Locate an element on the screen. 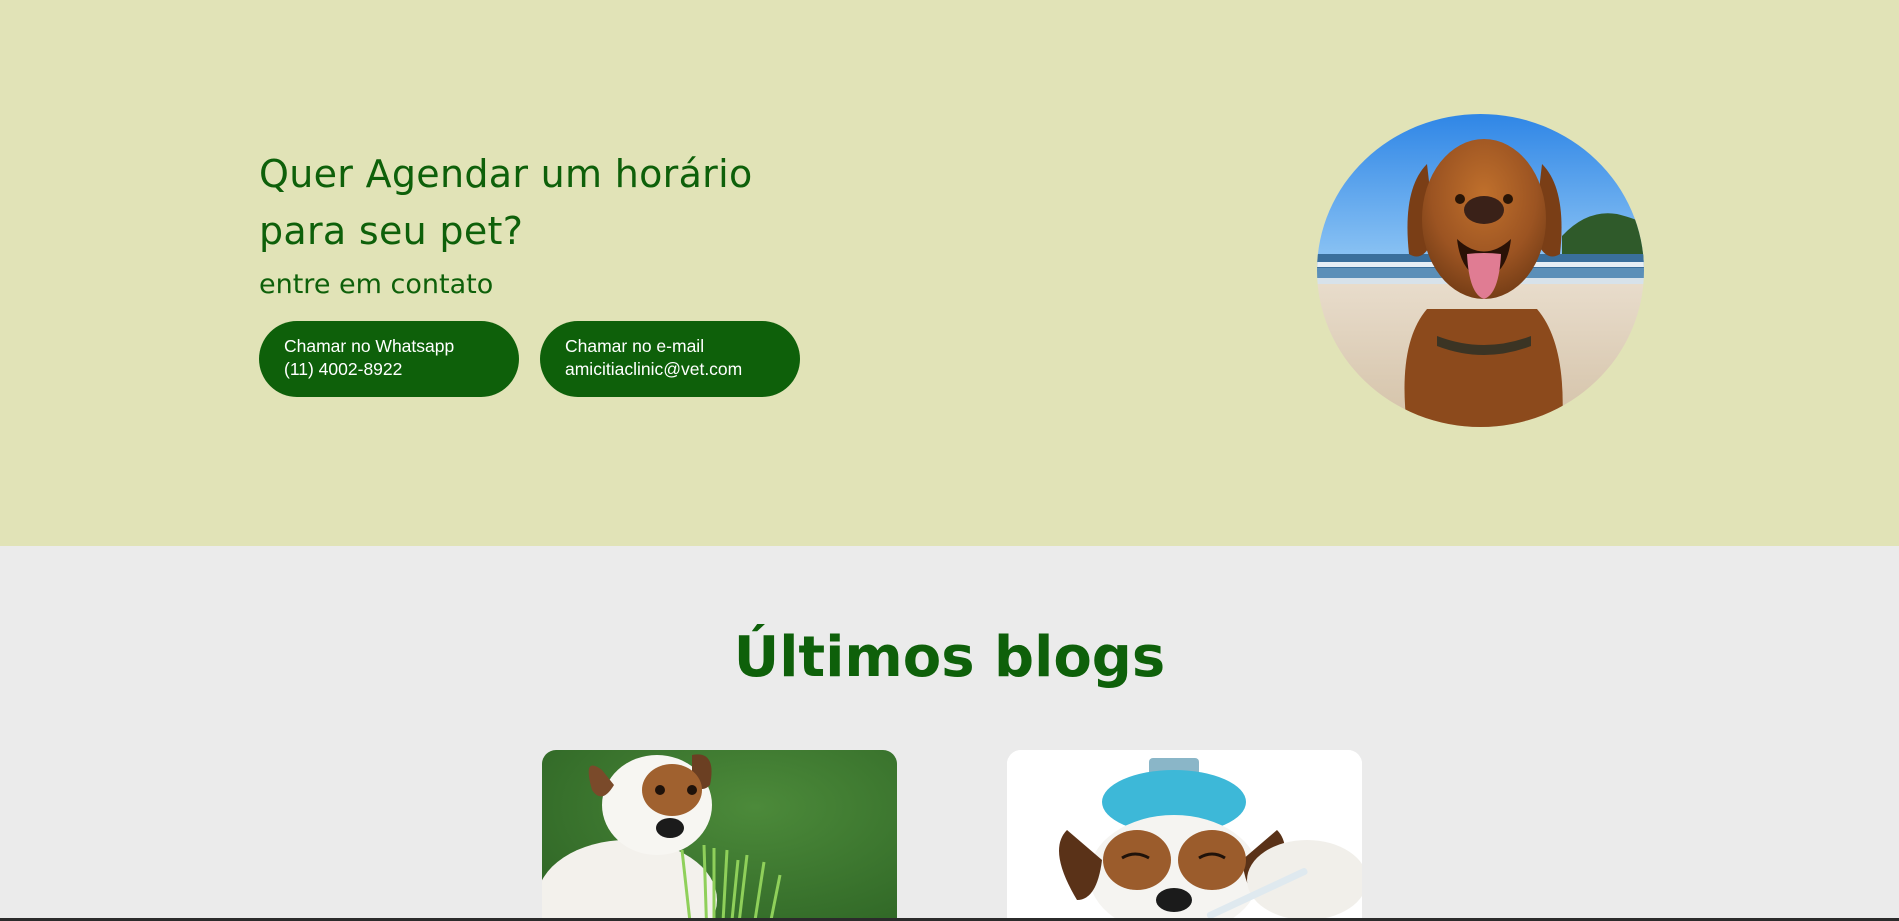  email-button: Chamar no e-mail amicitiaclinic@vet.com is located at coordinates (670, 359).